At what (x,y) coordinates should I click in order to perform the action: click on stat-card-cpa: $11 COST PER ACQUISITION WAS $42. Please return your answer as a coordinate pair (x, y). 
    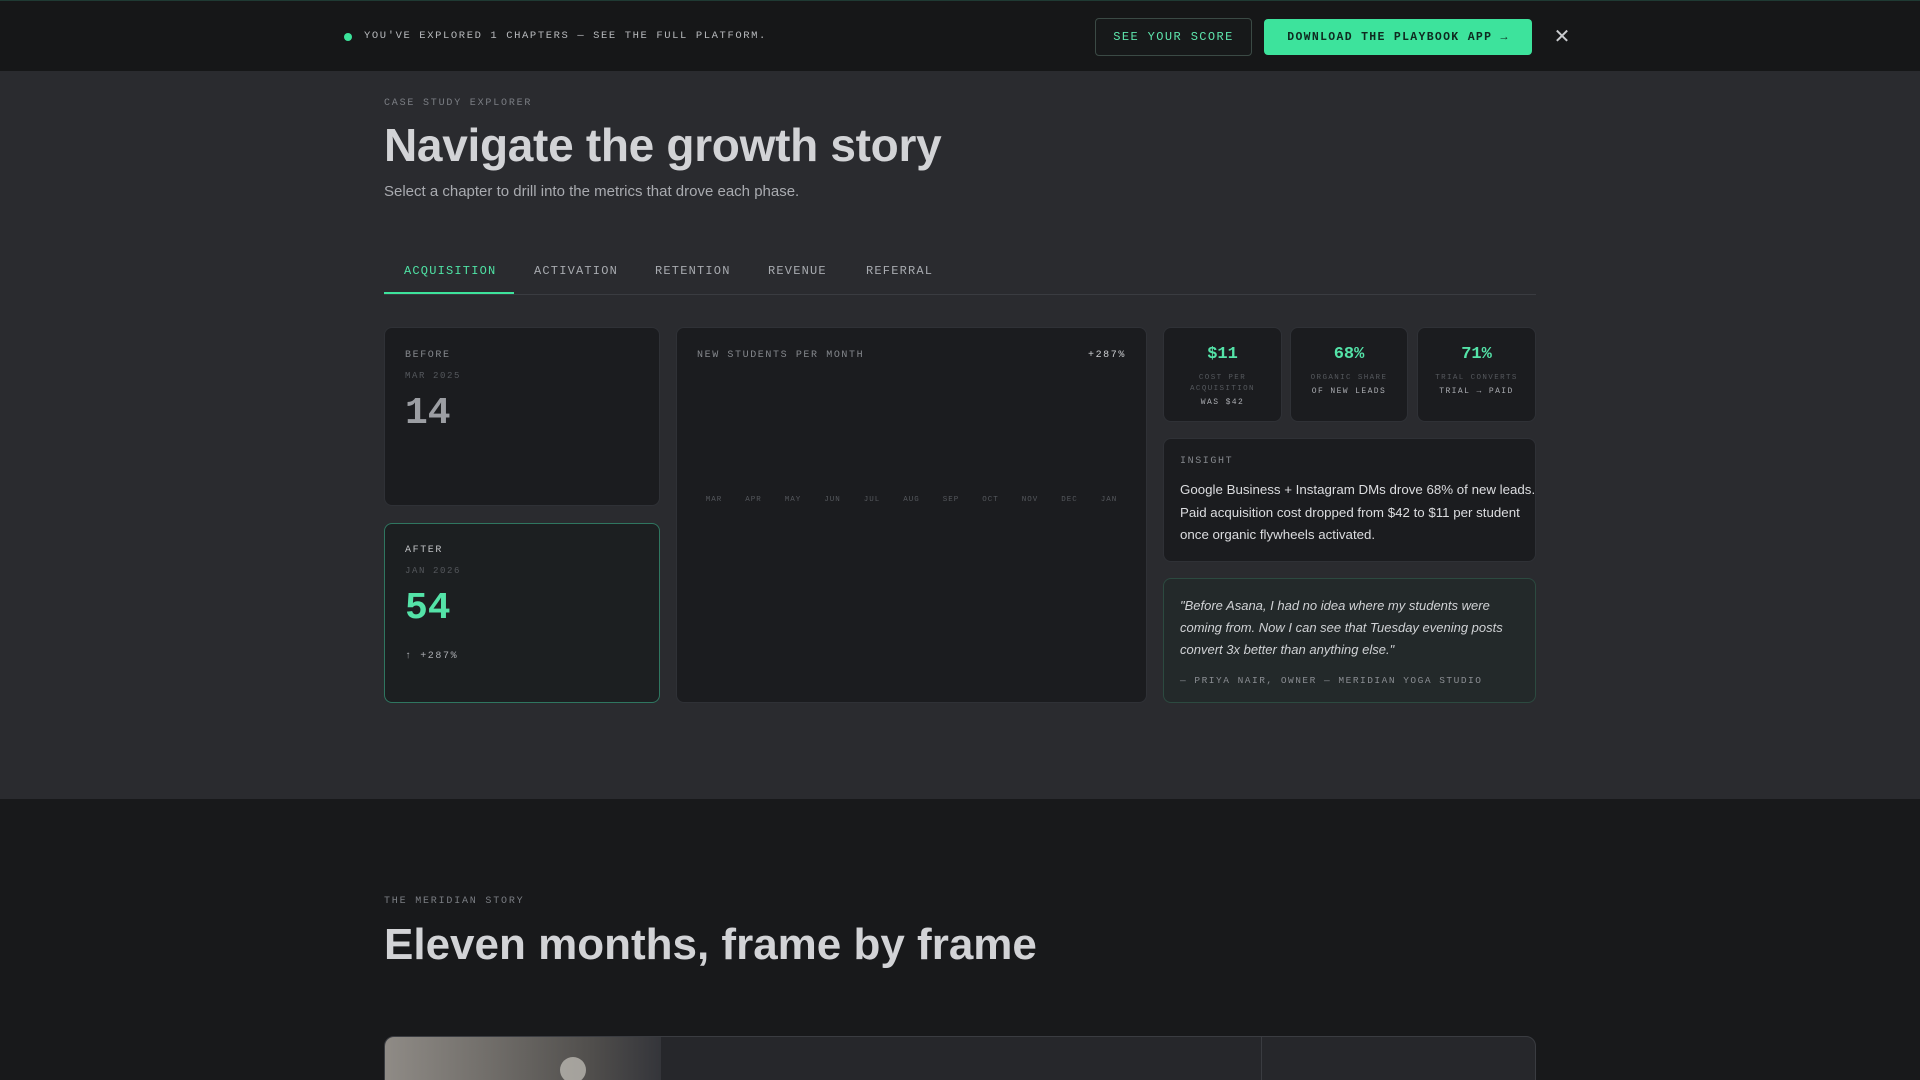
    Looking at the image, I should click on (1222, 374).